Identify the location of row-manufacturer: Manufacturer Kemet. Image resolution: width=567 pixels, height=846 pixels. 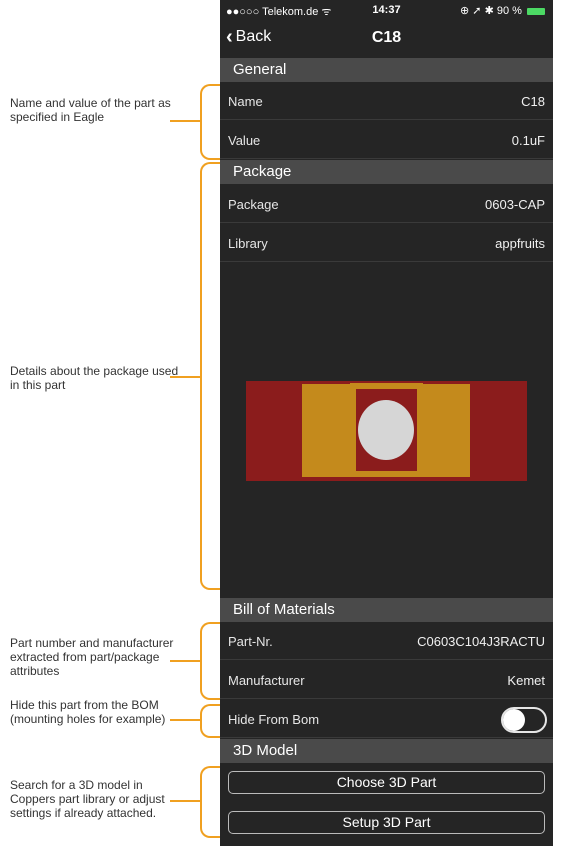
(386, 680).